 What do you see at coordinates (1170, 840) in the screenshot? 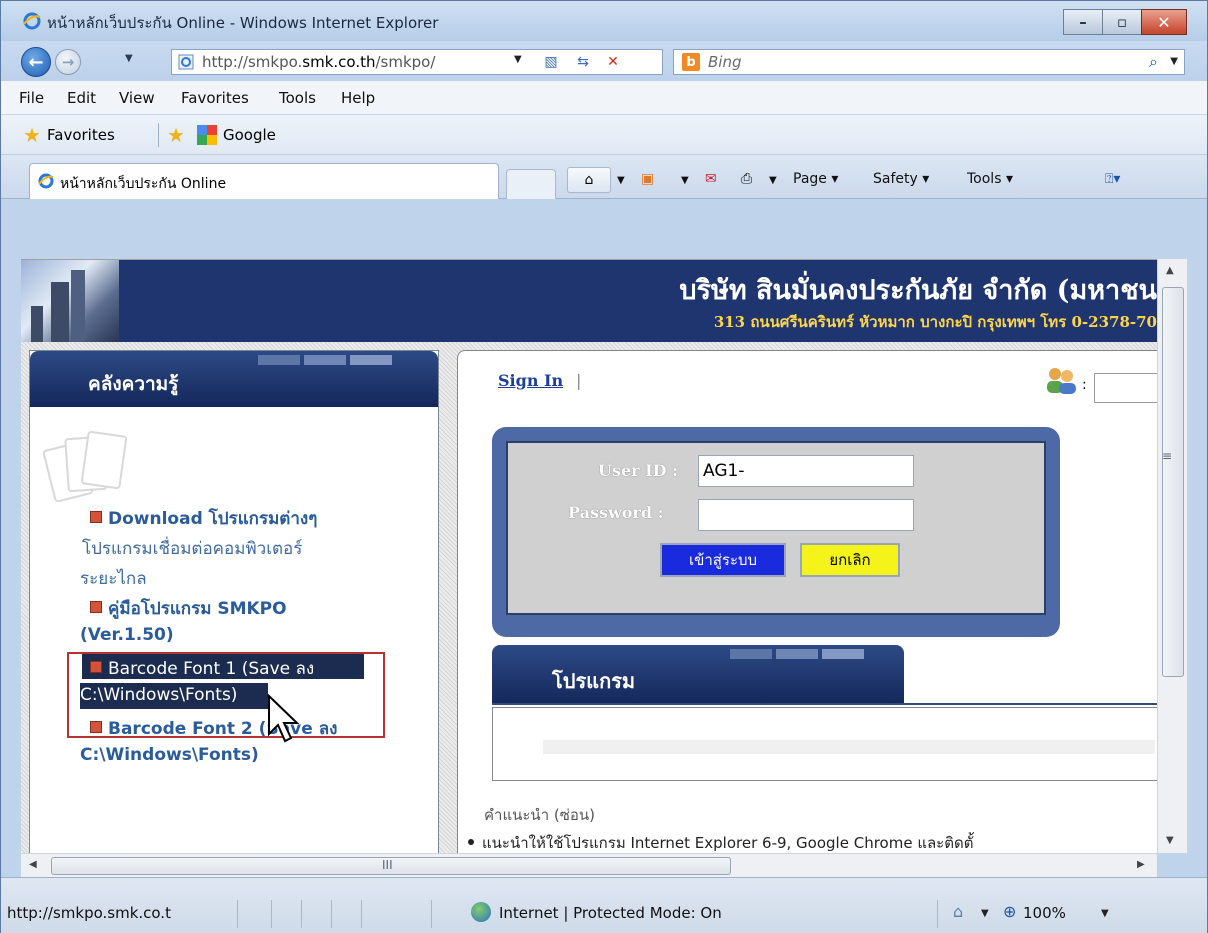
I see `scroll-down-icon: ▼` at bounding box center [1170, 840].